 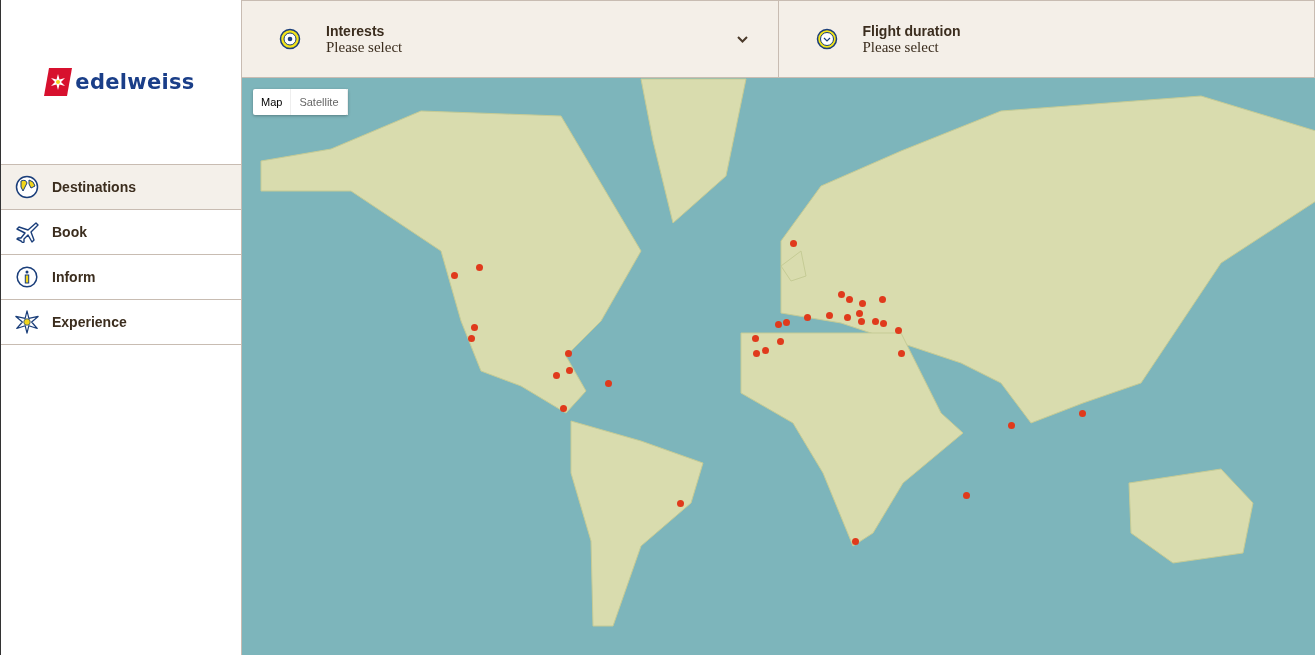 What do you see at coordinates (912, 30) in the screenshot?
I see `filter-label: Flight duration` at bounding box center [912, 30].